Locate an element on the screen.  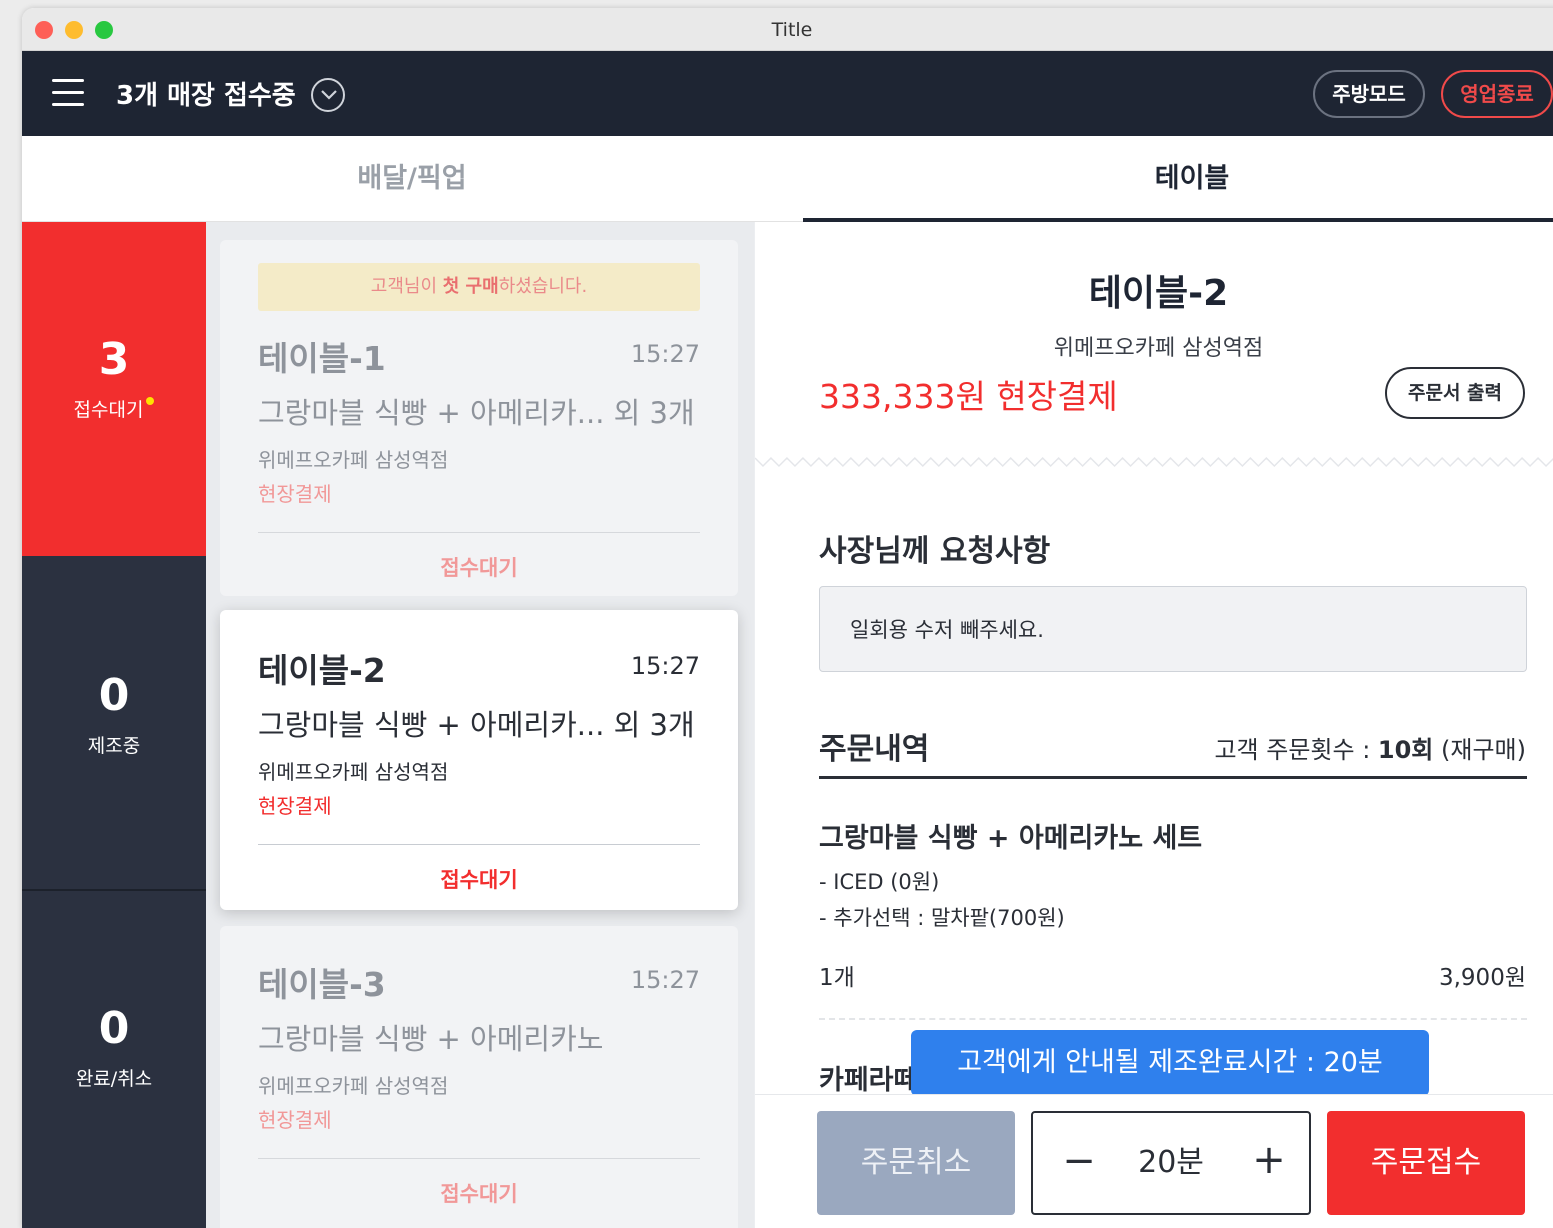
tab-table: 테이블 is located at coordinates (1177, 179).